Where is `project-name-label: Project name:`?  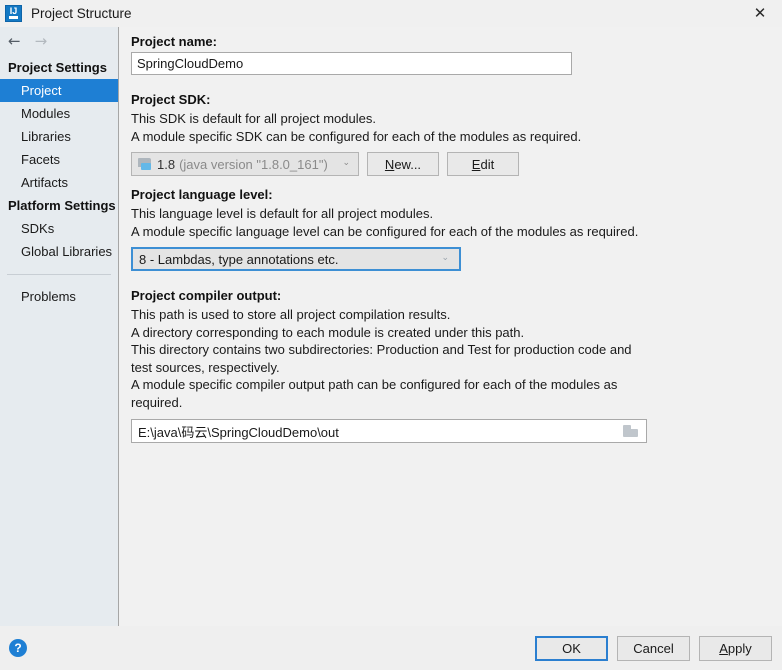
project-name-label: Project name: is located at coordinates (174, 41).